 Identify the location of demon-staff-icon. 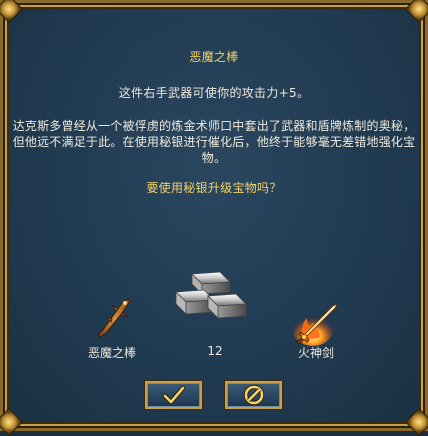
(114, 317).